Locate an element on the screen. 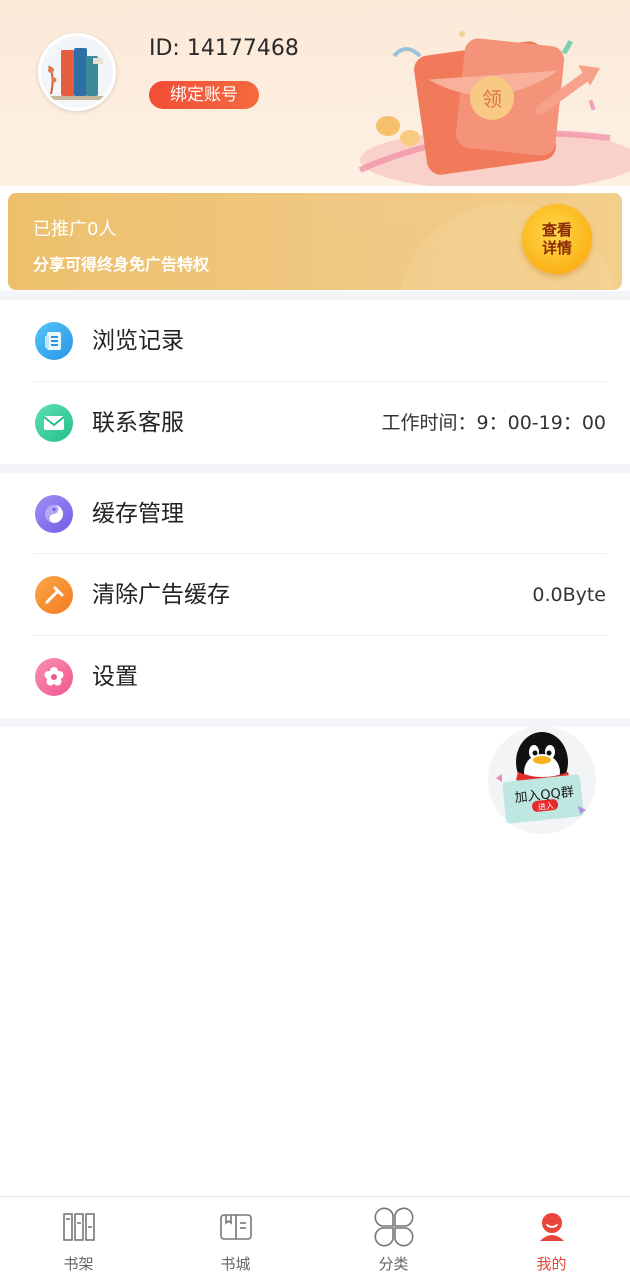  hongbao-glyph: 领 is located at coordinates (492, 99).